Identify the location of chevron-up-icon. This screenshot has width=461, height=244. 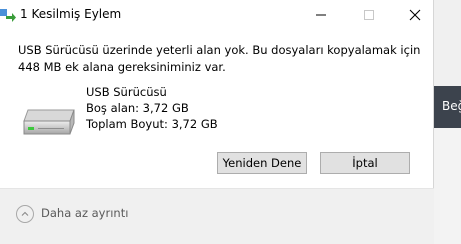
(25, 214).